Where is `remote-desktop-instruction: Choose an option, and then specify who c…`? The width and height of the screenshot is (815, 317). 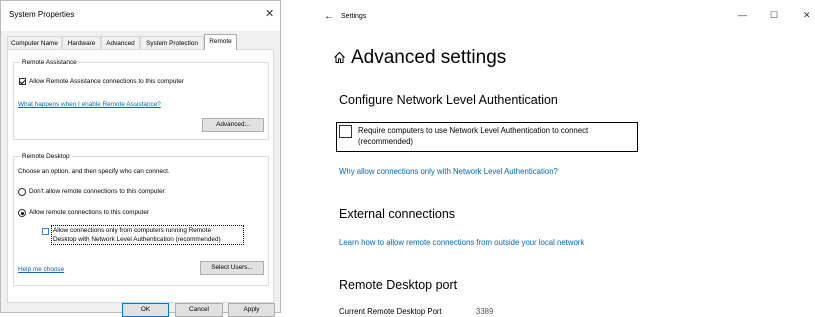
remote-desktop-instruction: Choose an option, and then specify who c… is located at coordinates (94, 171).